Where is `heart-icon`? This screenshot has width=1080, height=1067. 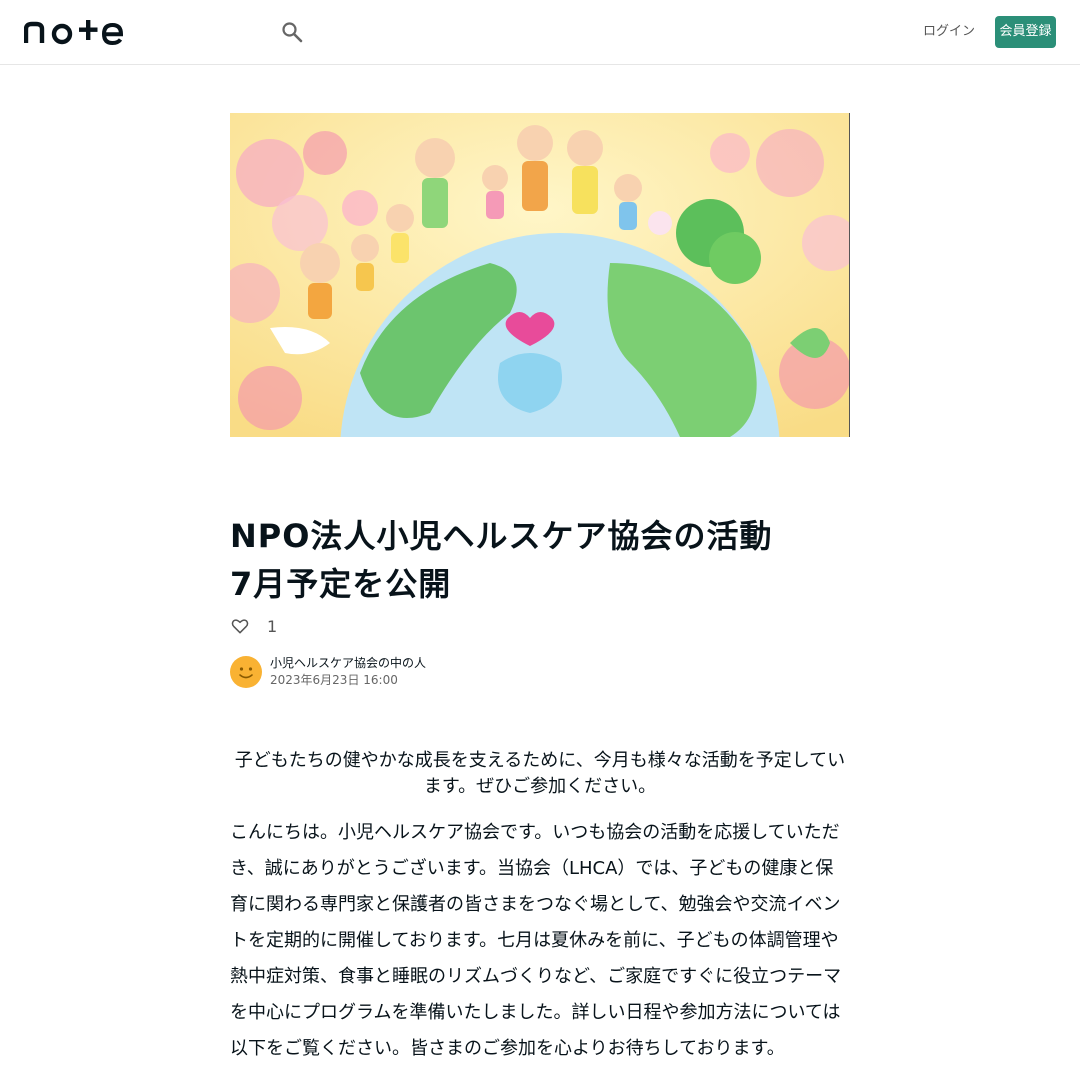 heart-icon is located at coordinates (240, 626).